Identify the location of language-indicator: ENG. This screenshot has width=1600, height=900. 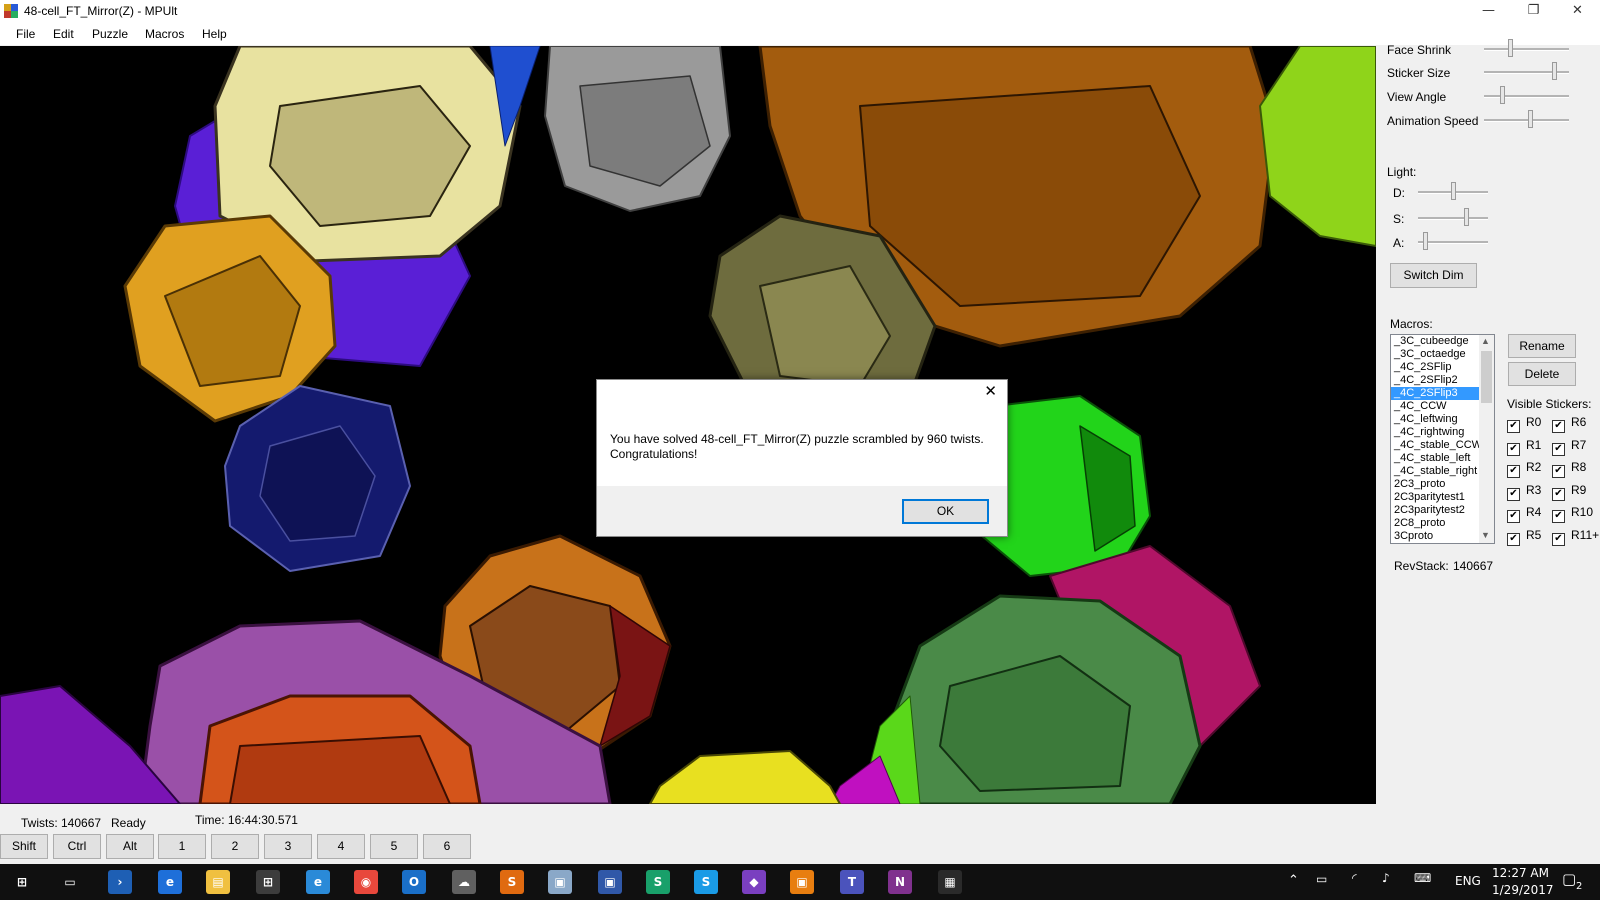
(1468, 881).